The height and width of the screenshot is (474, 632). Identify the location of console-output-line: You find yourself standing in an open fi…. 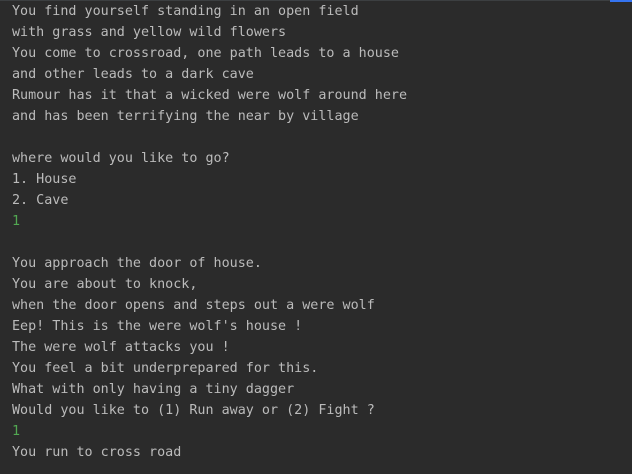
(185, 11).